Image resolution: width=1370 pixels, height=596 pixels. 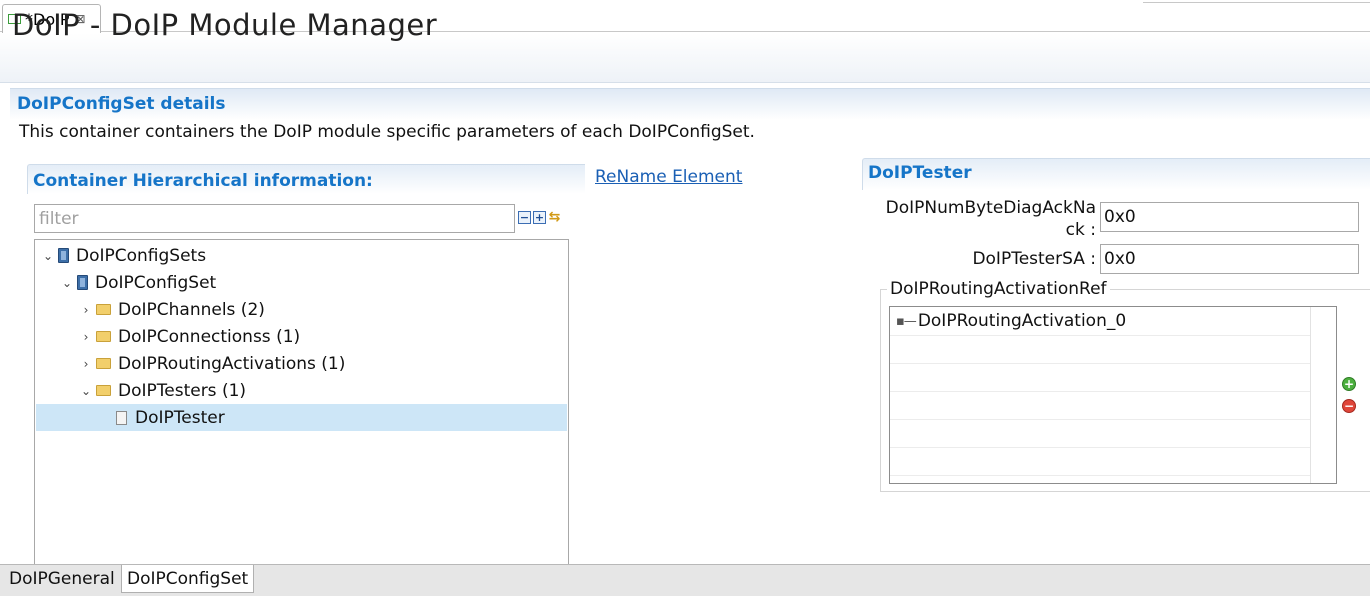 What do you see at coordinates (1349, 384) in the screenshot?
I see `add-reference-button: +` at bounding box center [1349, 384].